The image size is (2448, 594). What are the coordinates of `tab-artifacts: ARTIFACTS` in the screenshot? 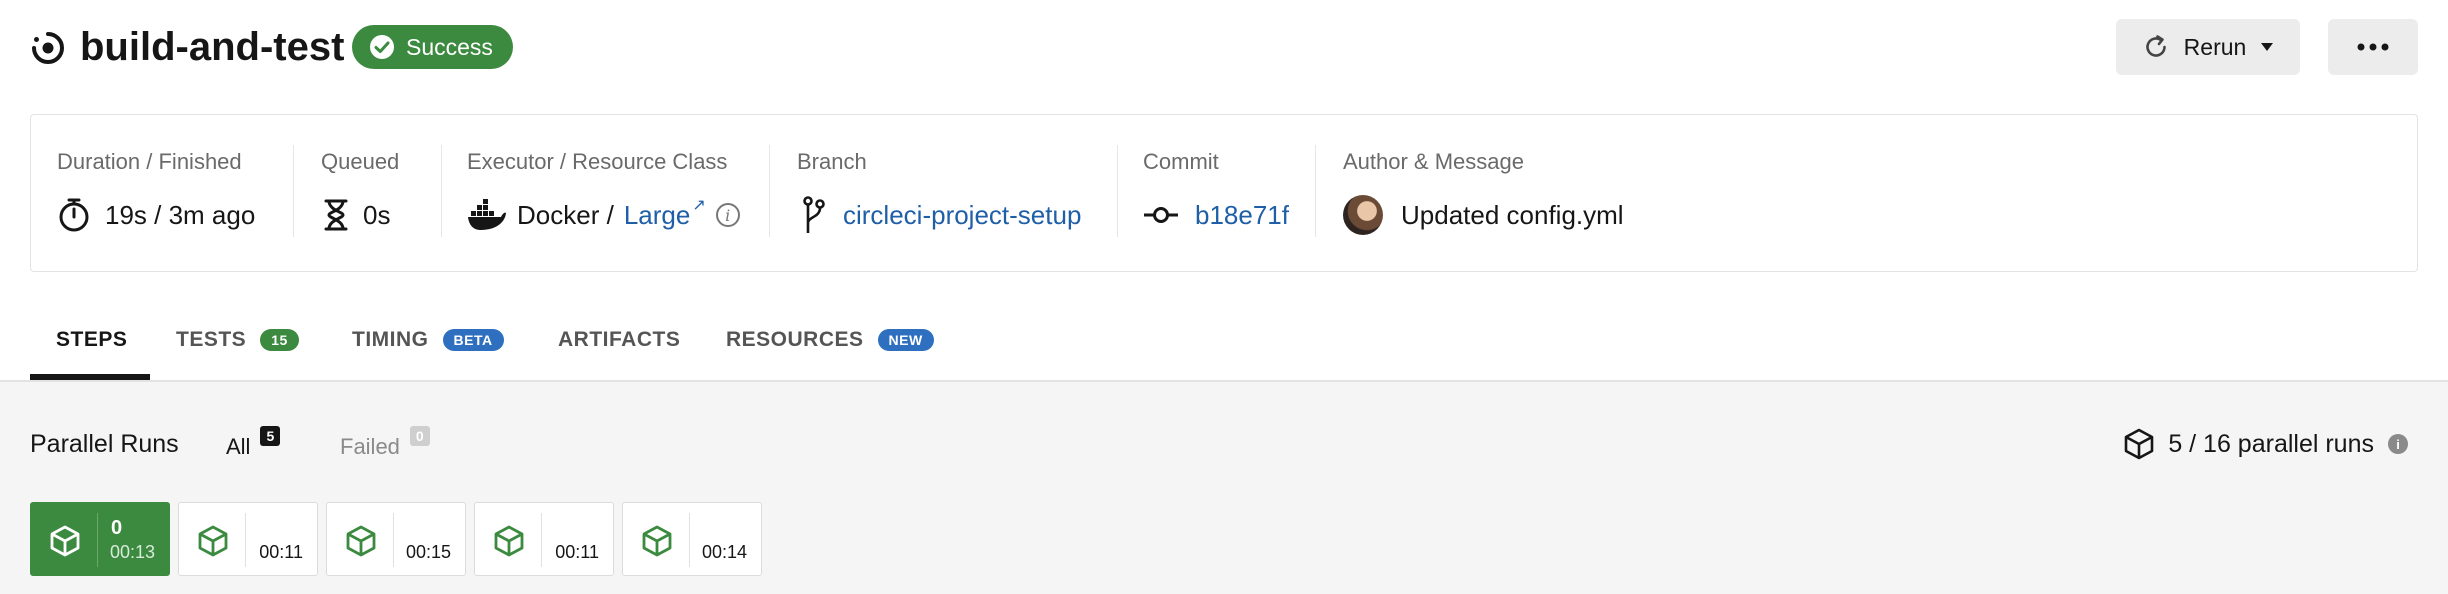 It's located at (619, 340).